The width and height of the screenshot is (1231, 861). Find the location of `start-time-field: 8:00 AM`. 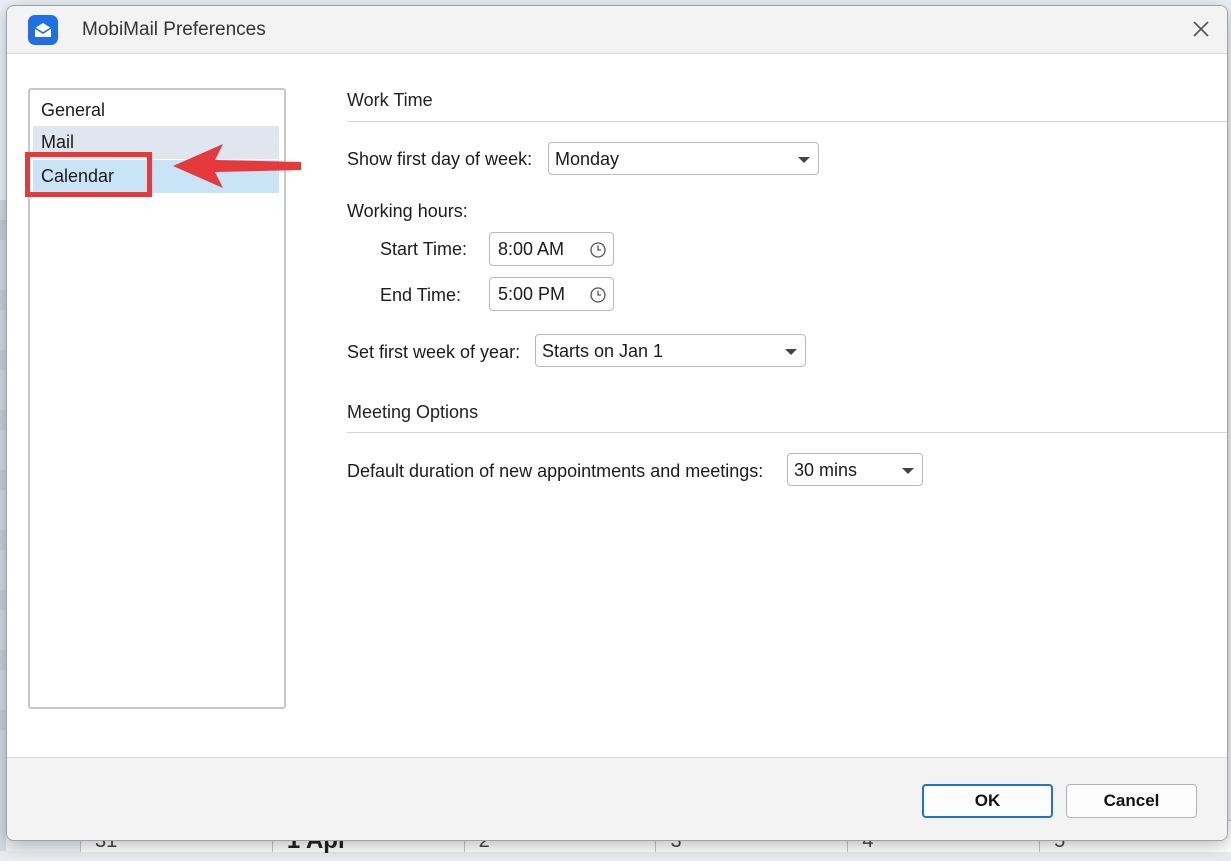

start-time-field: 8:00 AM is located at coordinates (551, 249).